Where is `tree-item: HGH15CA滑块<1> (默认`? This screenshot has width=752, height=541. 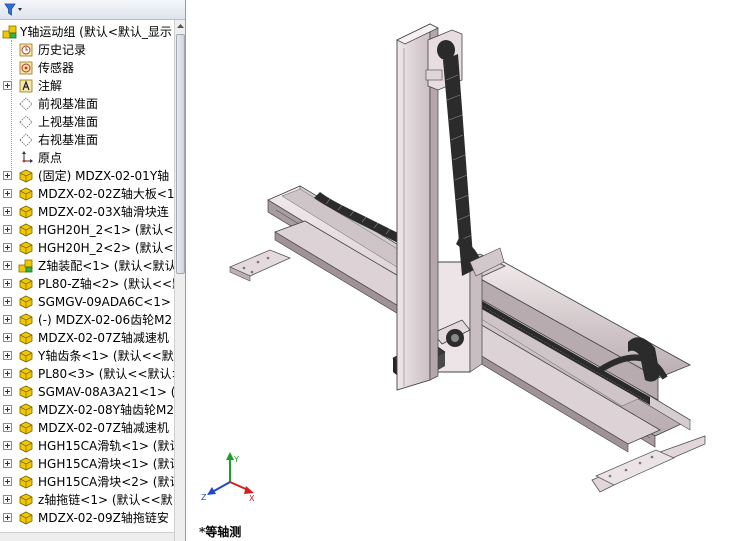 tree-item: HGH15CA滑块<1> (默认 is located at coordinates (87, 464).